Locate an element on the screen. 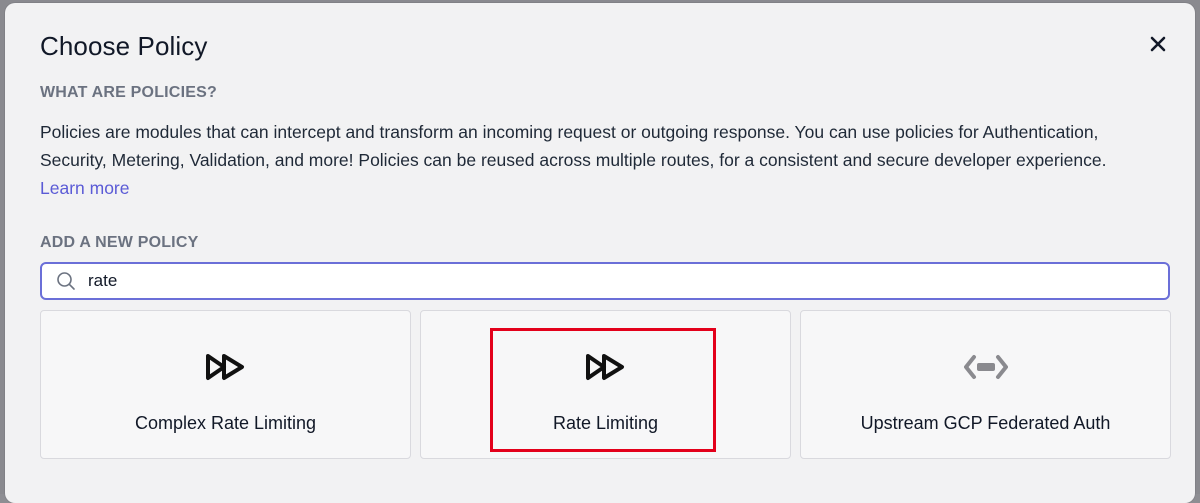 This screenshot has width=1200, height=503. policy-card-name: Rate Limiting is located at coordinates (605, 423).